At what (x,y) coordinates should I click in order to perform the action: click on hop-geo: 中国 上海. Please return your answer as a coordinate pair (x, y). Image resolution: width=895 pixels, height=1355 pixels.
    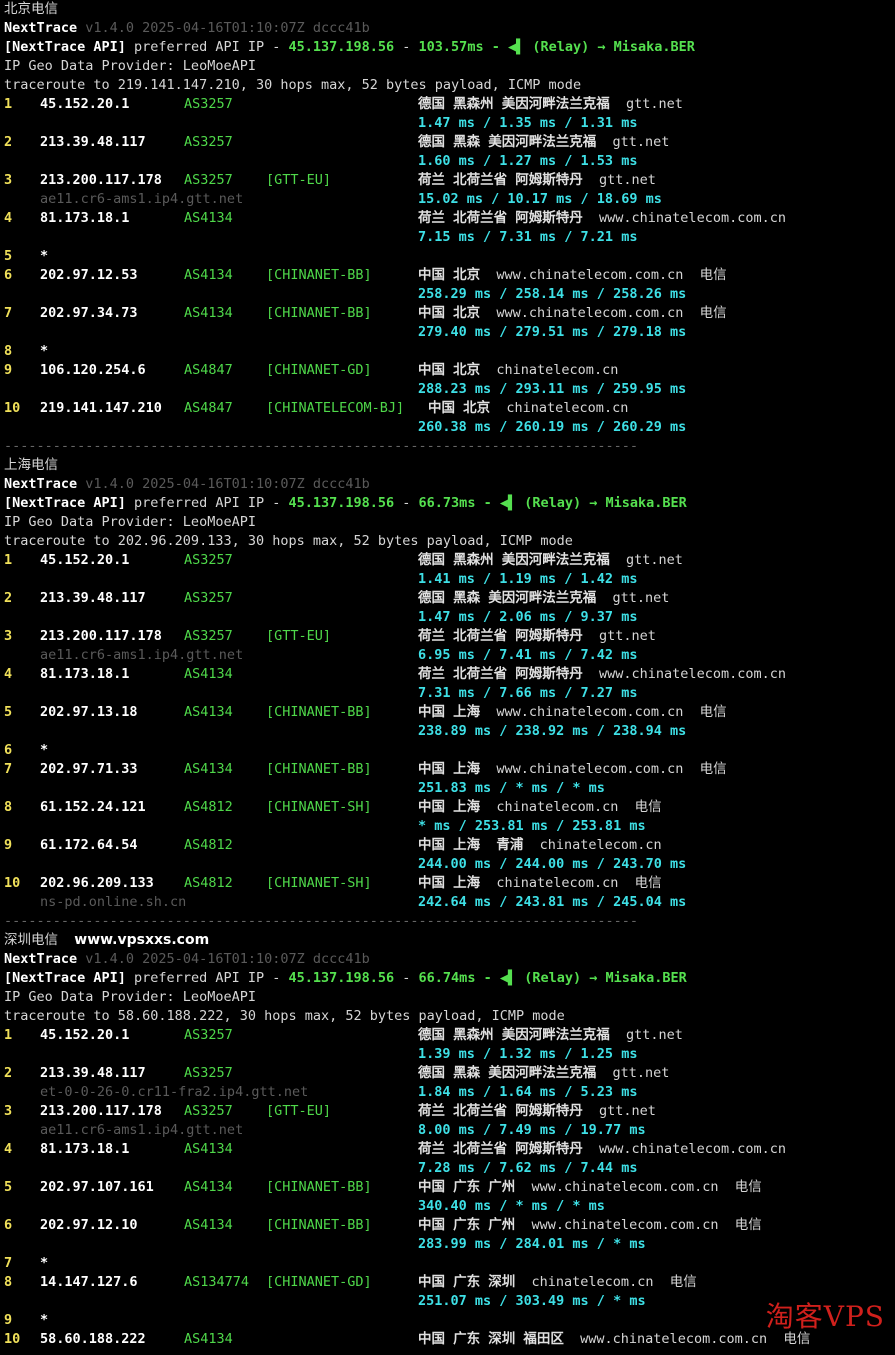
    Looking at the image, I should click on (449, 769).